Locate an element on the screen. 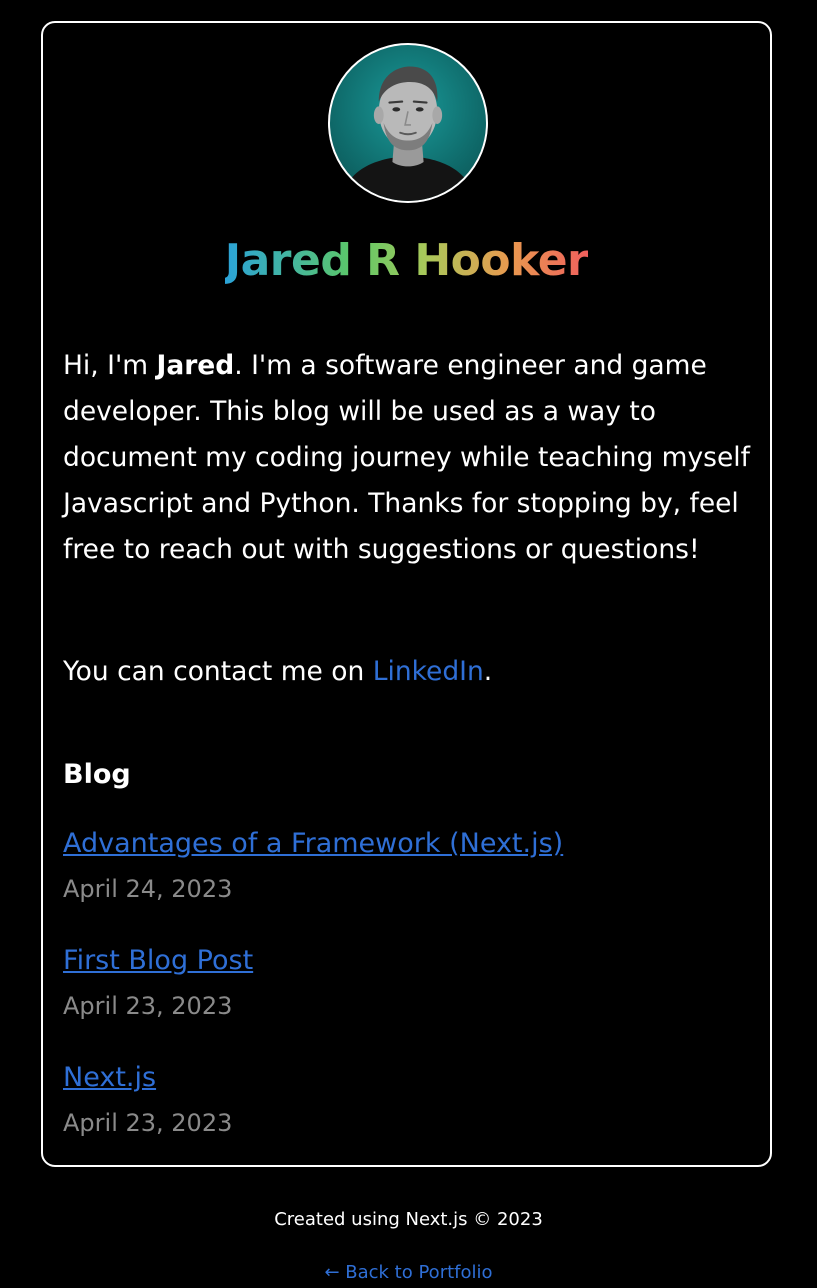 Image resolution: width=817 pixels, height=1288 pixels. author-name: Jared R Hooker is located at coordinates (406, 260).